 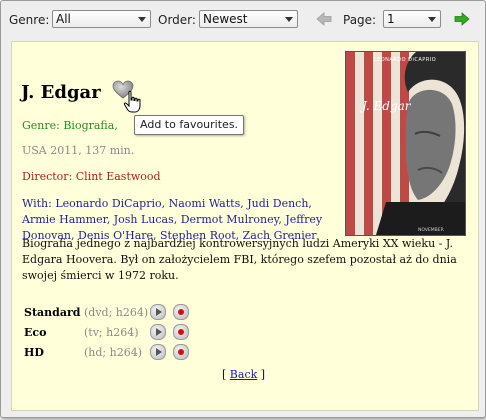 I want to click on back-link: Back, so click(x=243, y=374).